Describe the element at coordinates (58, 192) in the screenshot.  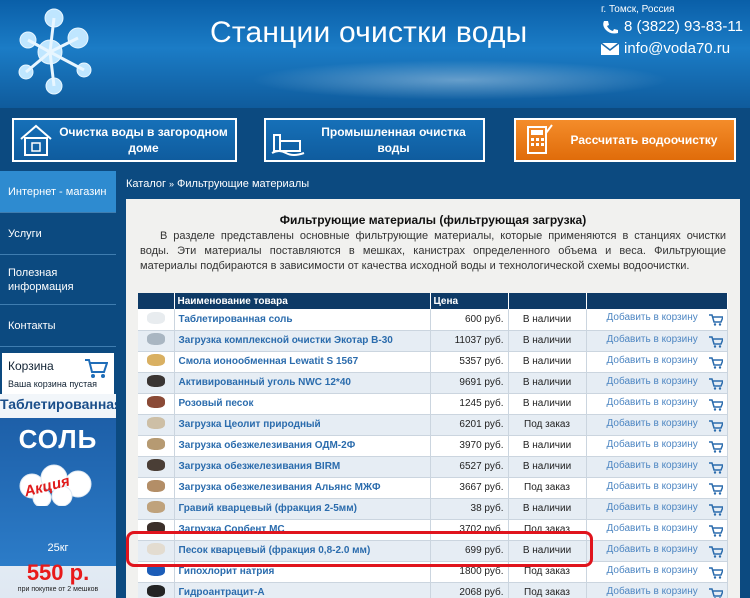
I see `sidebar-item-shop: Интернет - магазин` at that location.